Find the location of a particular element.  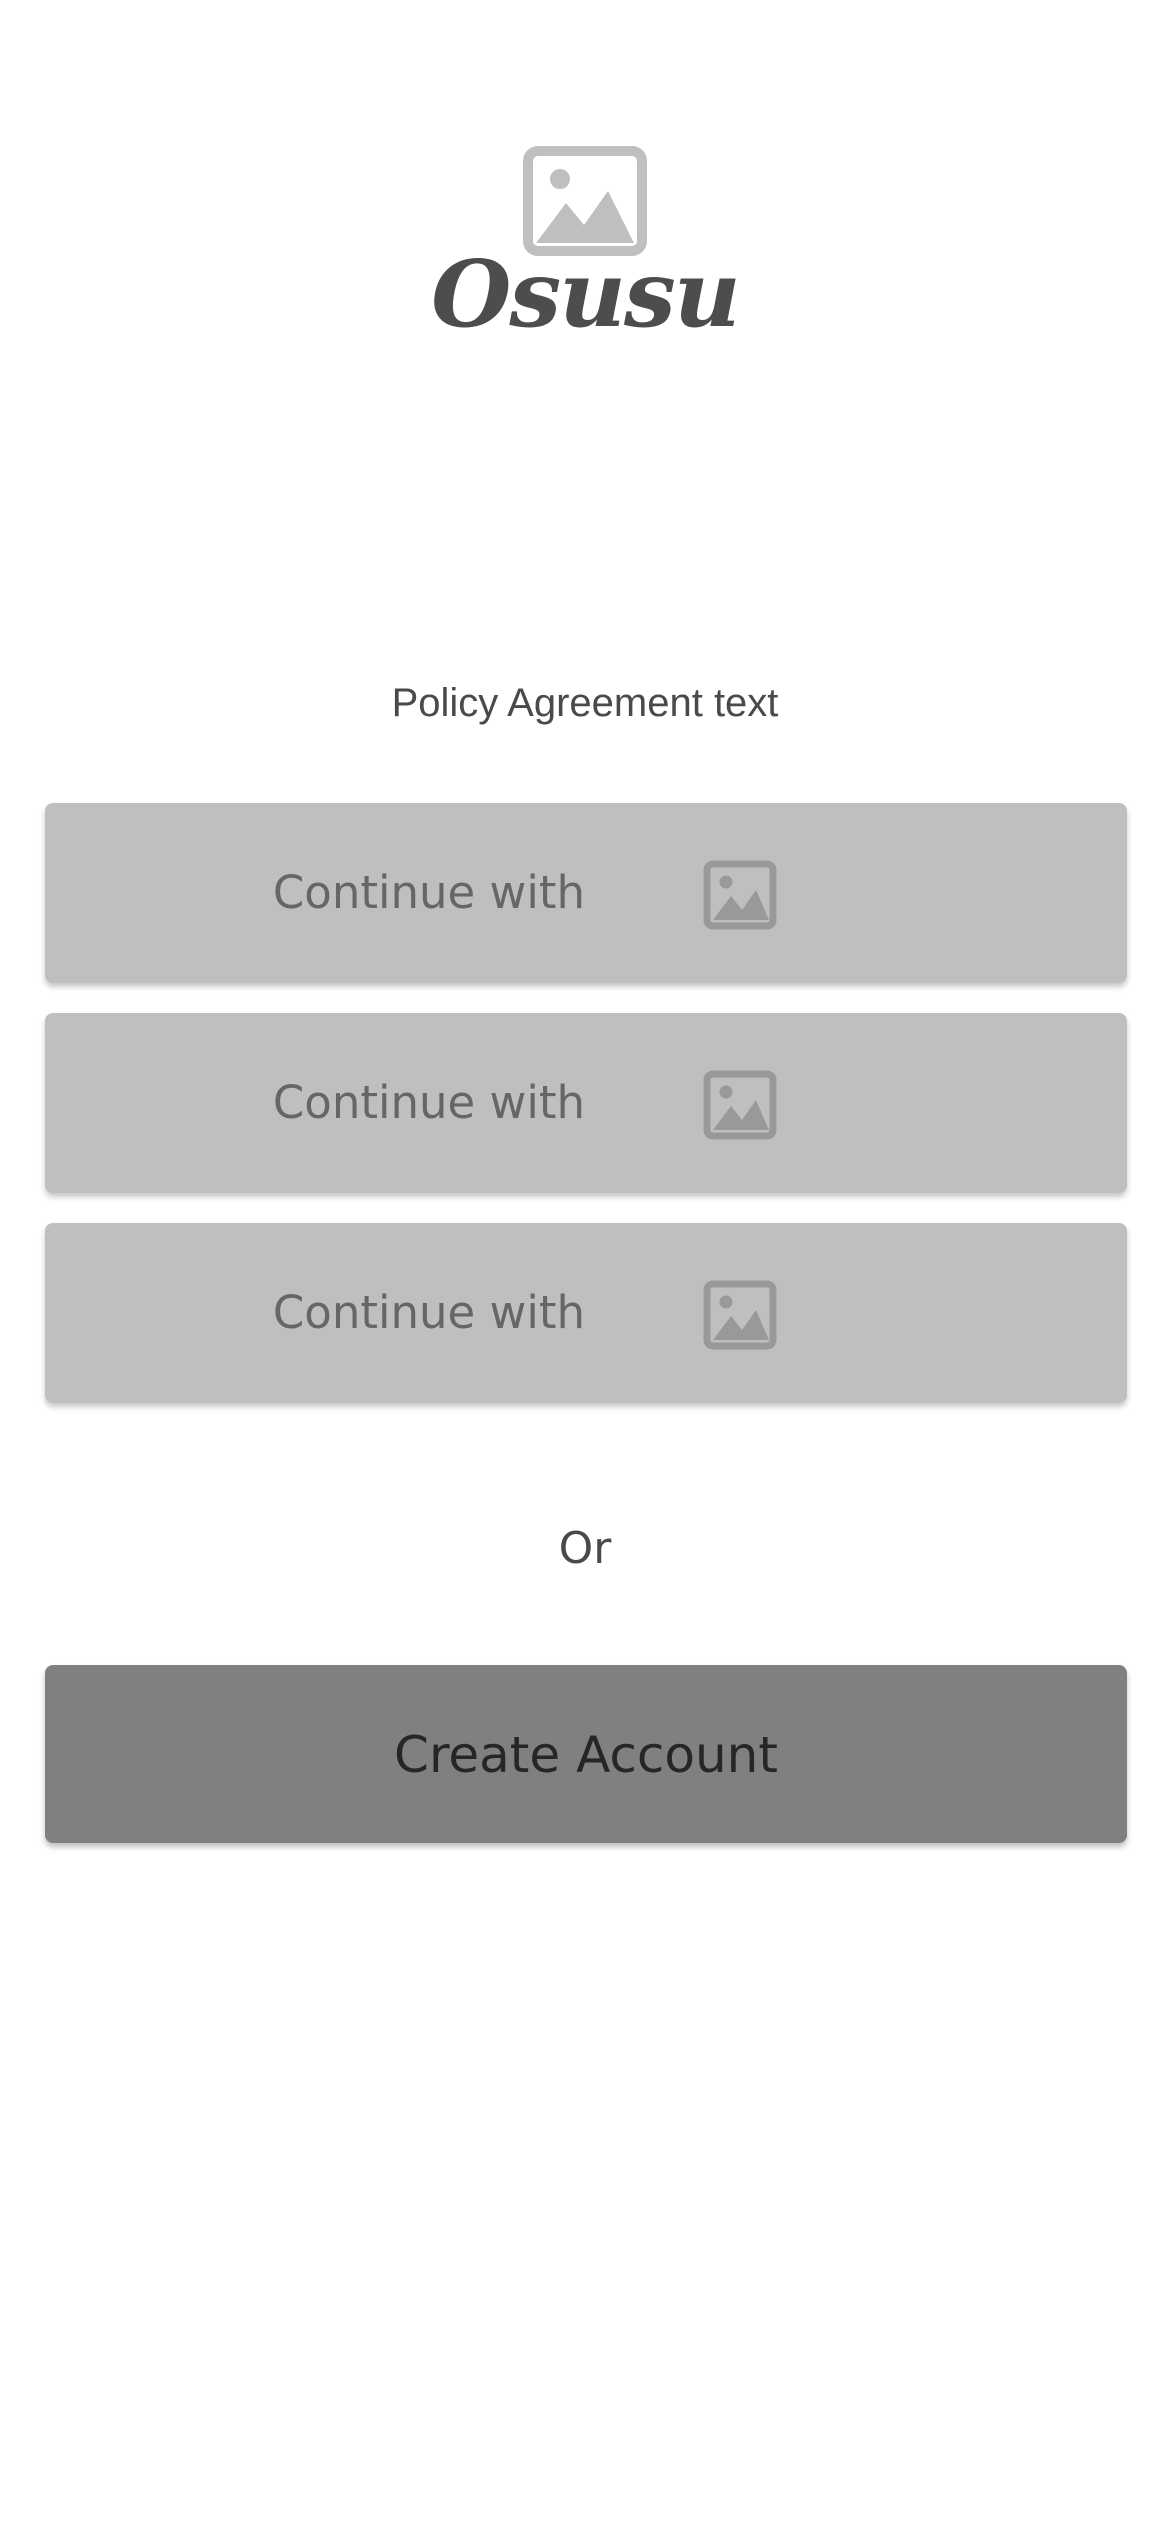

continue-with-button-1: Continue with is located at coordinates (586, 893).